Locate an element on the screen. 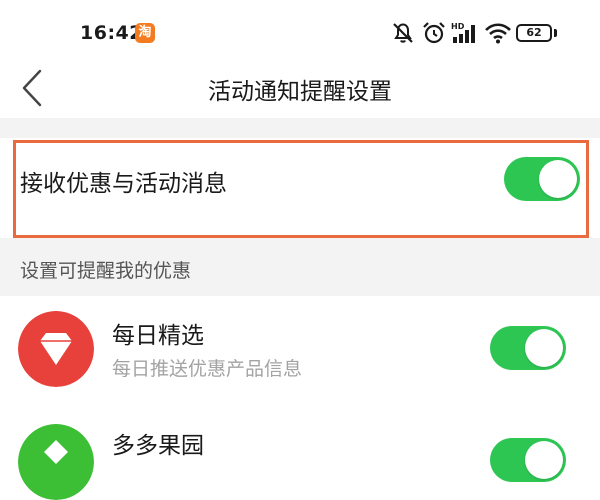 Image resolution: width=600 pixels, height=500 pixels. section-header: 设置可提醒我的优惠 is located at coordinates (300, 267).